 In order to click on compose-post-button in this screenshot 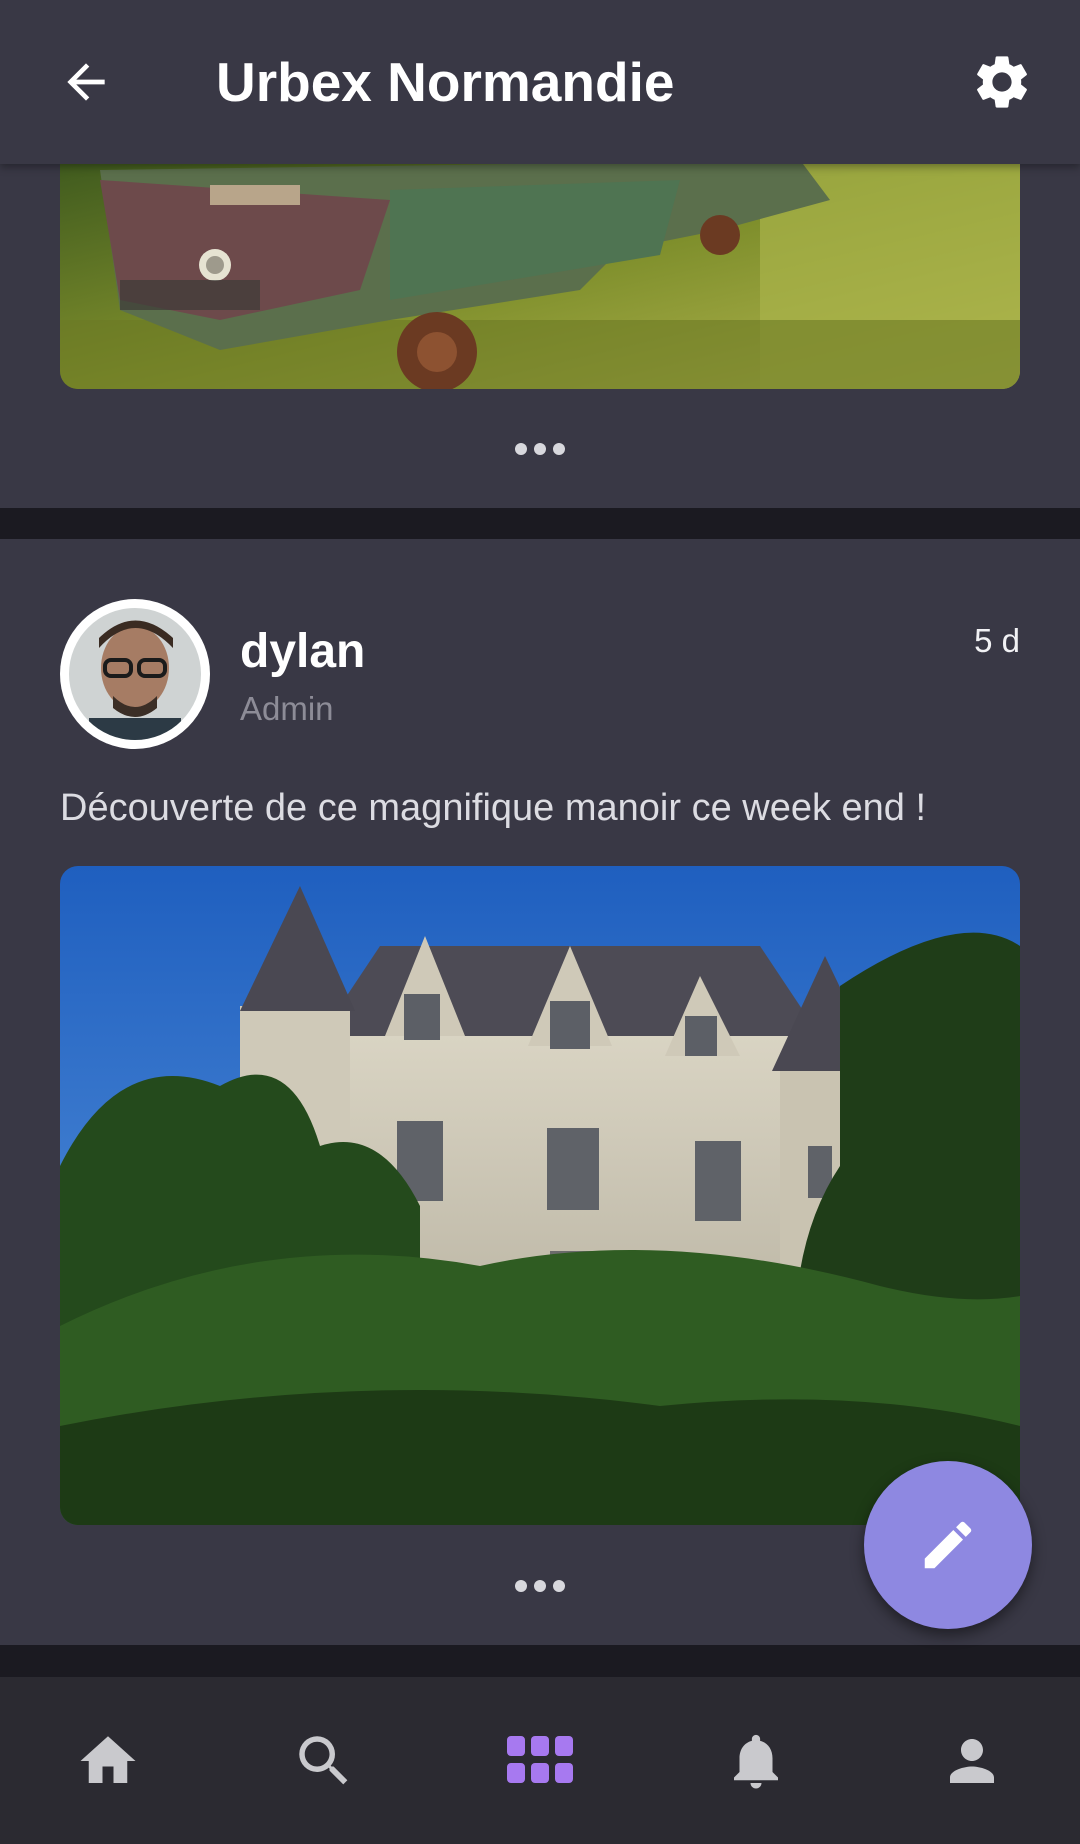, I will do `click(948, 1545)`.